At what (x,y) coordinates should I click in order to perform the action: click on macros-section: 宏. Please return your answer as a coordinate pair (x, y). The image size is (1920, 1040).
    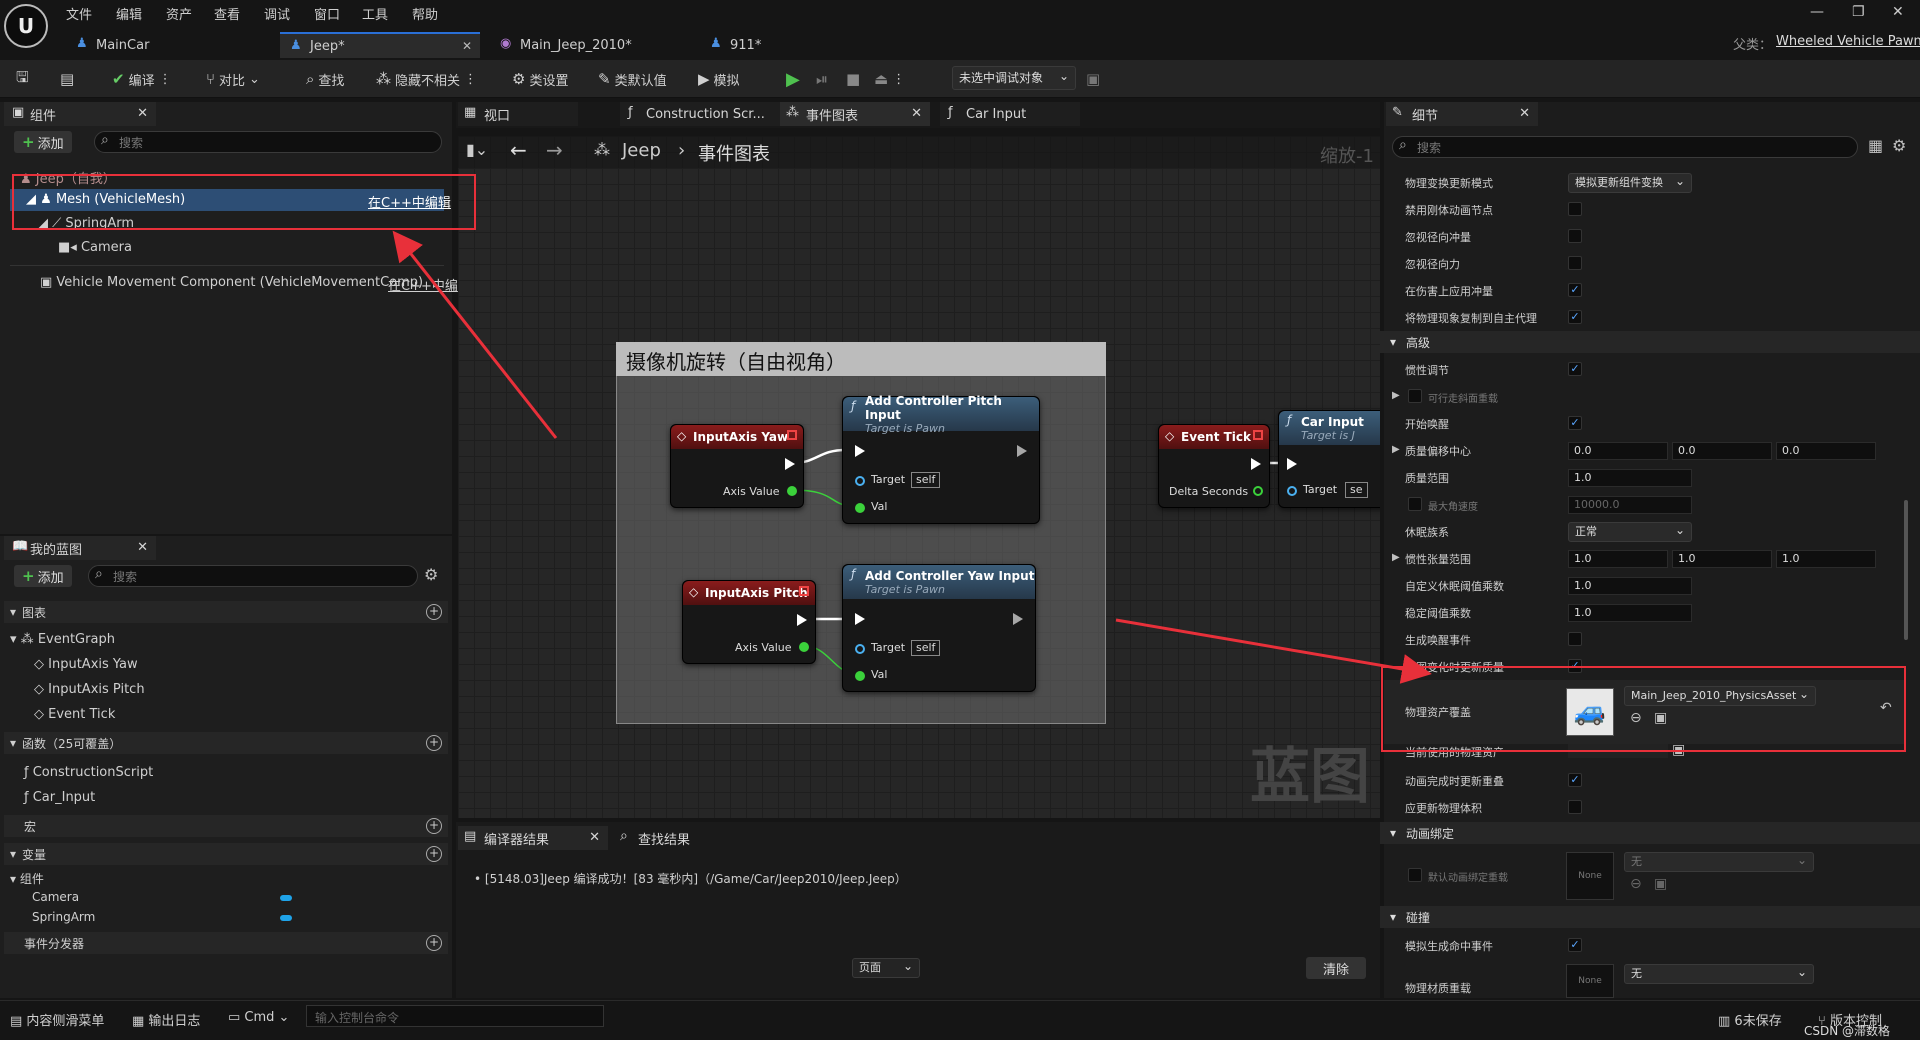
    Looking at the image, I should click on (226, 826).